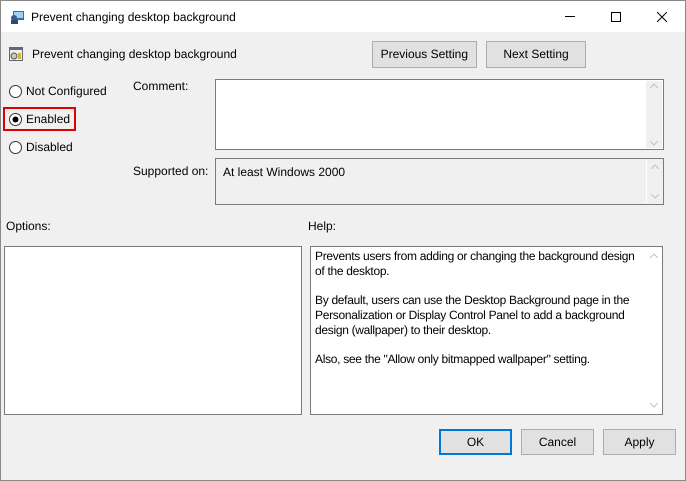  I want to click on close-icon, so click(662, 17).